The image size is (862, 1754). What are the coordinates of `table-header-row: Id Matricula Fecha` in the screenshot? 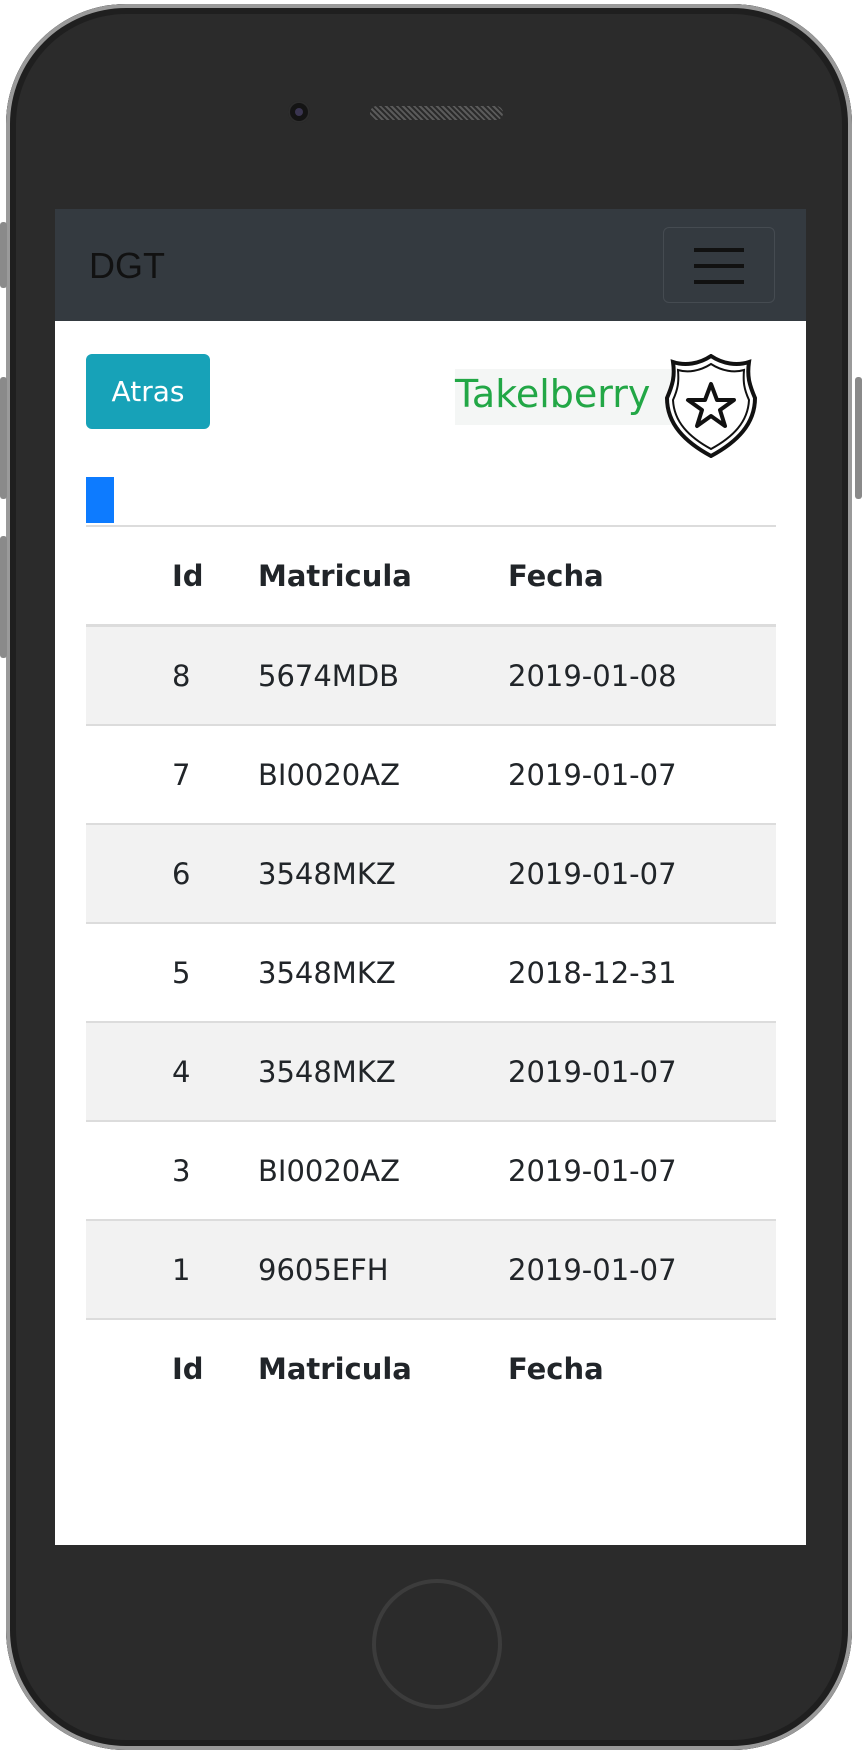 It's located at (431, 576).